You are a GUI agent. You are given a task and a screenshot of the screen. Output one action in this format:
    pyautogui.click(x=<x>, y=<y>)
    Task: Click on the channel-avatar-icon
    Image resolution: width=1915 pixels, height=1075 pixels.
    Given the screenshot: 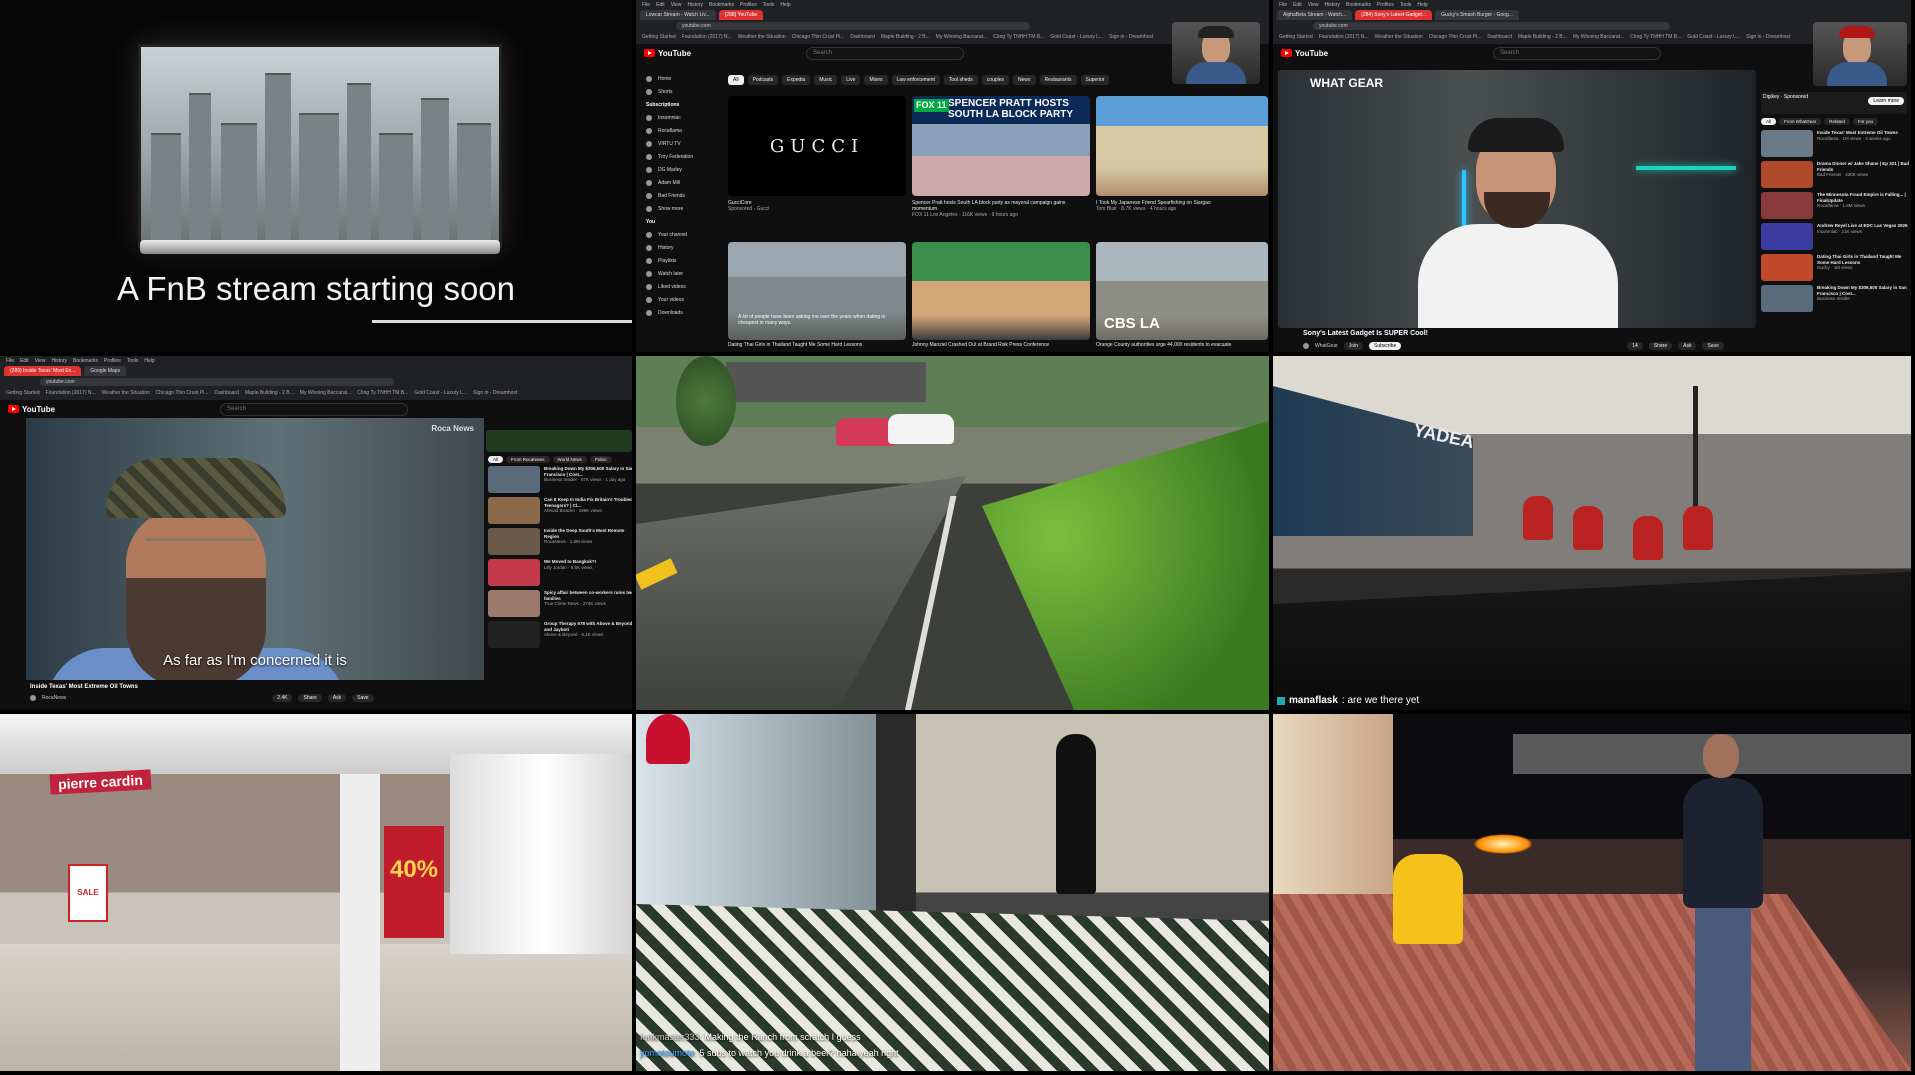 What is the action you would take?
    pyautogui.click(x=1306, y=346)
    